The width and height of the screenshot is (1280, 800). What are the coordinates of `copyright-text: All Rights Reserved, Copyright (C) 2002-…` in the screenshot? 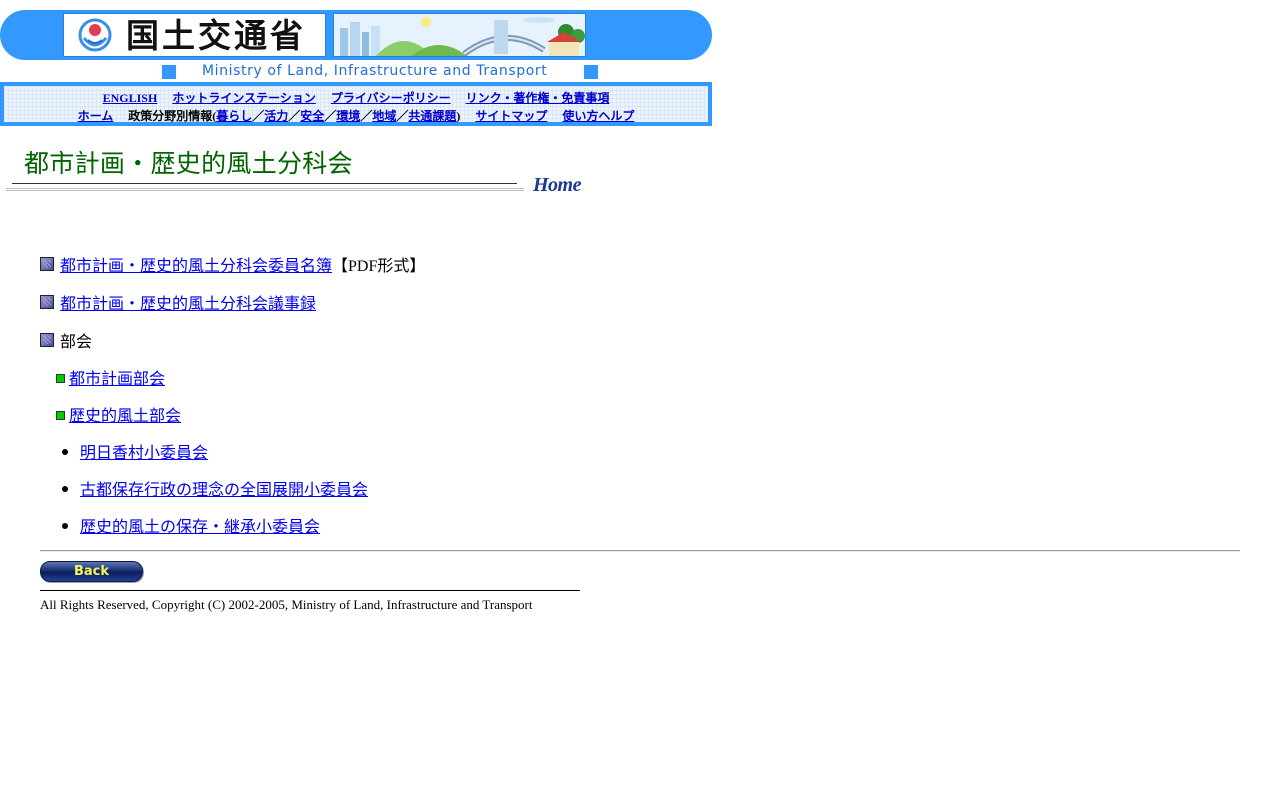 It's located at (286, 604).